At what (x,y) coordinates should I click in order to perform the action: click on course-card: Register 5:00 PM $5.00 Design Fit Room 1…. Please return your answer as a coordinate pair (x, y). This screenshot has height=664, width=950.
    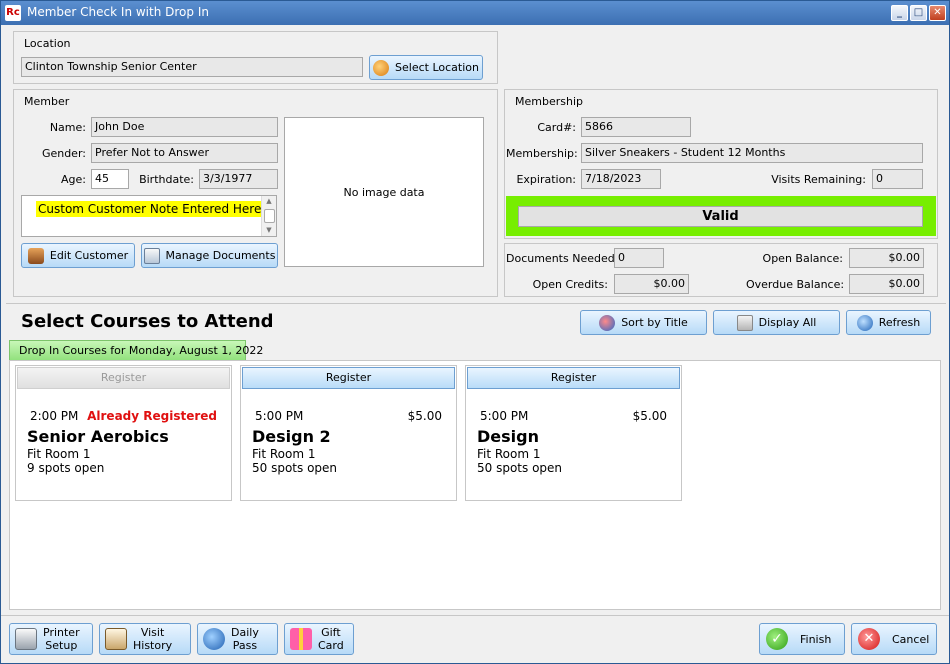
    Looking at the image, I should click on (573, 433).